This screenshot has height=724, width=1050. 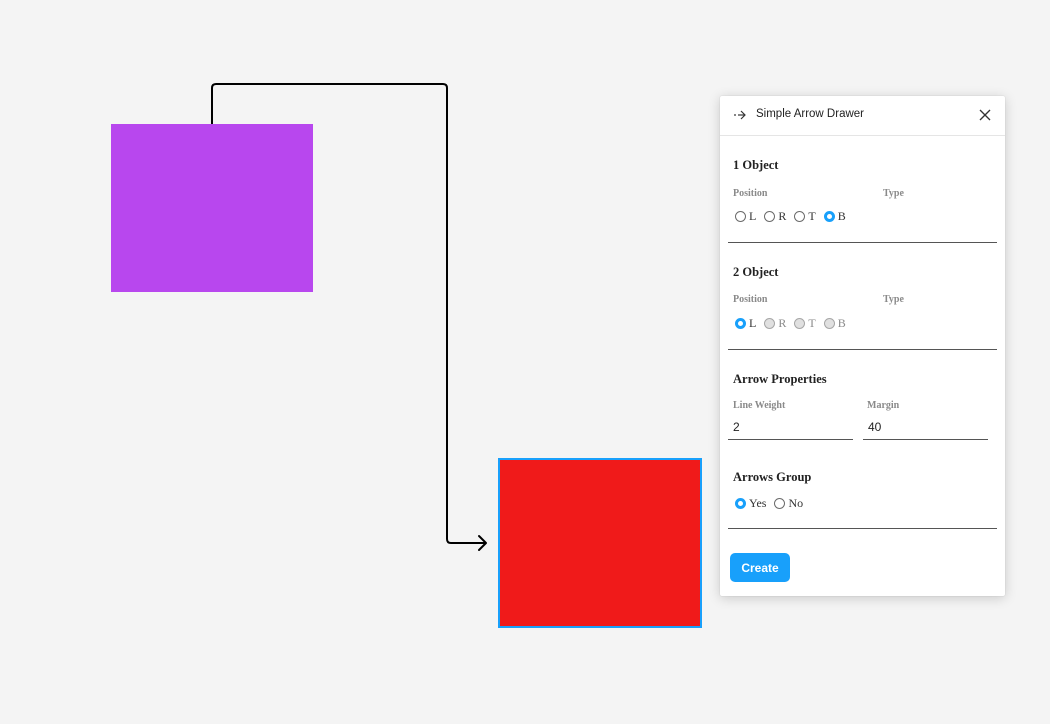 I want to click on arrows-group-section: Arrows Group Yes No, so click(x=862, y=487).